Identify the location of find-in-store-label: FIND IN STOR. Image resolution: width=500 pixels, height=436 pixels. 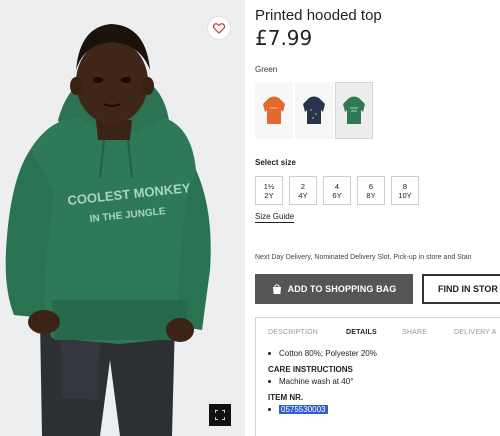
(468, 289).